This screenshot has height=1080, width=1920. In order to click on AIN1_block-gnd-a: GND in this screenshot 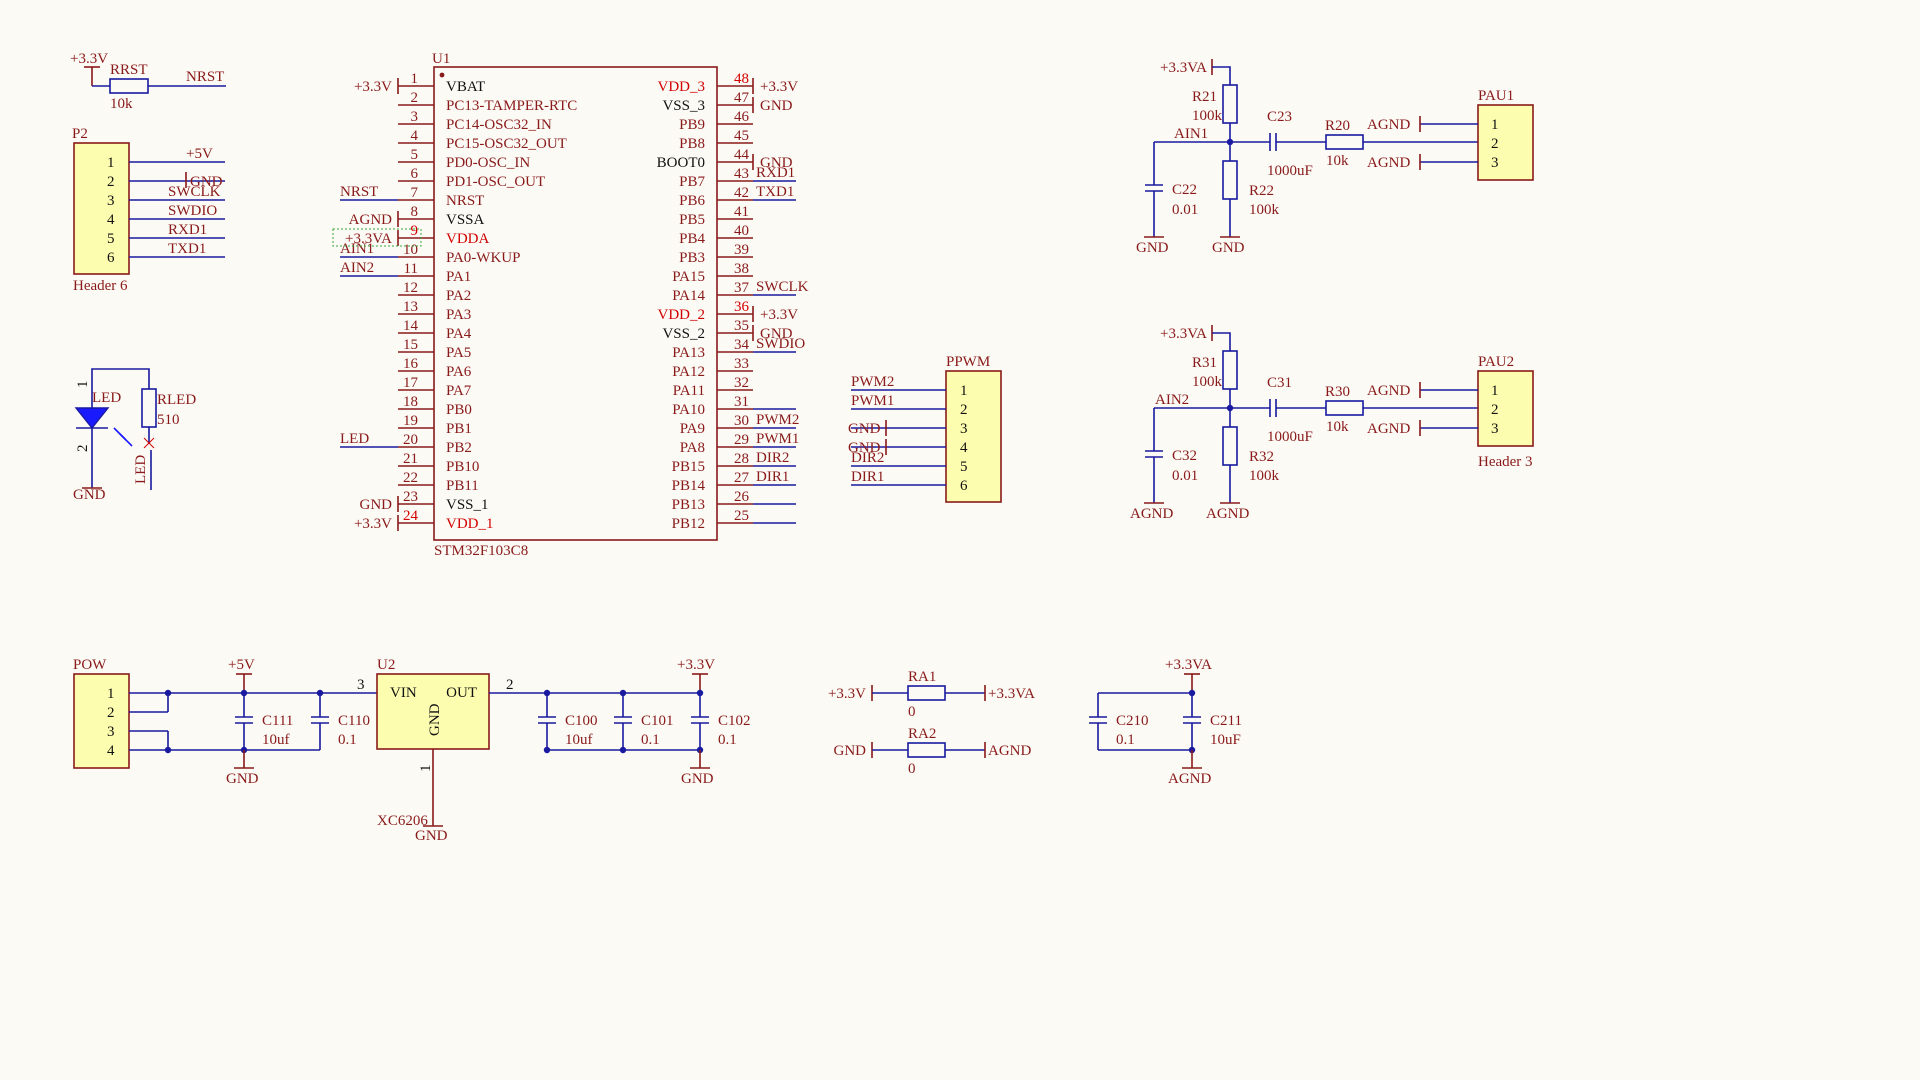, I will do `click(1152, 248)`.